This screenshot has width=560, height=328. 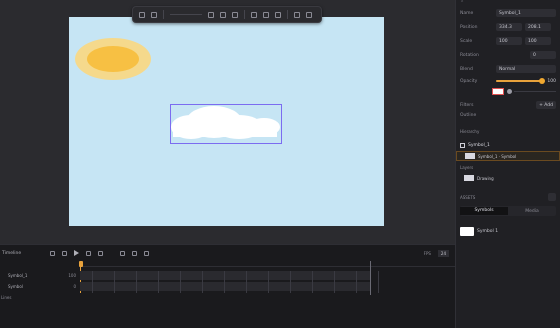 I want to click on rotation-label: Rotation, so click(x=469, y=55).